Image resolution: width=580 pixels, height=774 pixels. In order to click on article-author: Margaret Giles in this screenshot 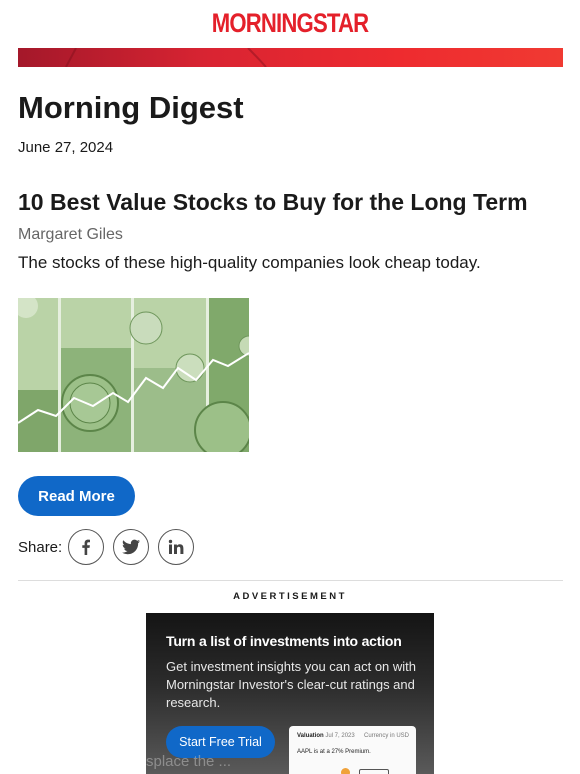, I will do `click(70, 234)`.